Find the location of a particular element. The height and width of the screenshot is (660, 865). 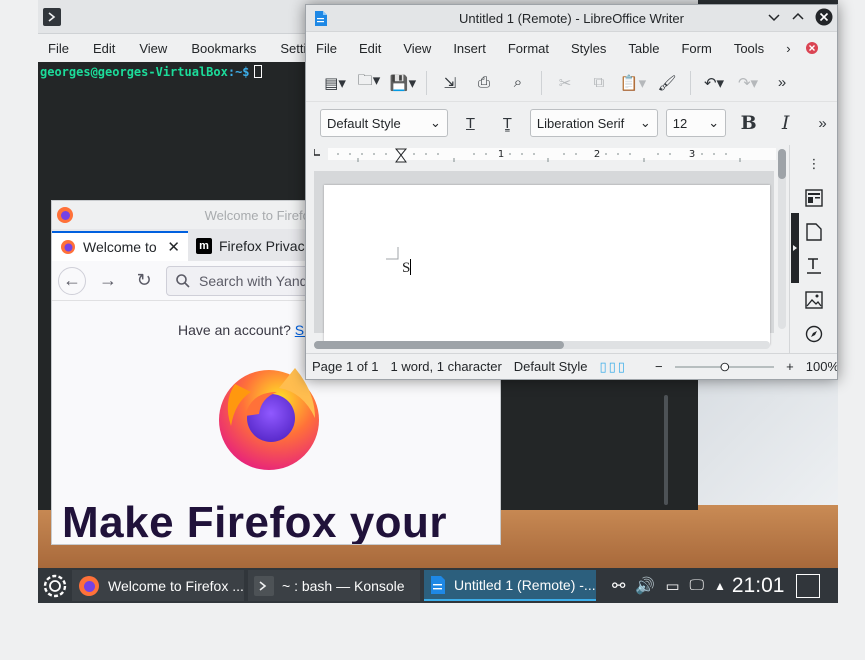

horizontal-scrollbar-thumb is located at coordinates (439, 345).